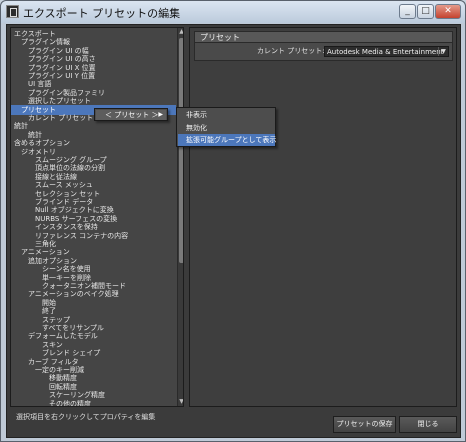 The height and width of the screenshot is (442, 466). What do you see at coordinates (448, 11) in the screenshot?
I see `window-close-button: ✕` at bounding box center [448, 11].